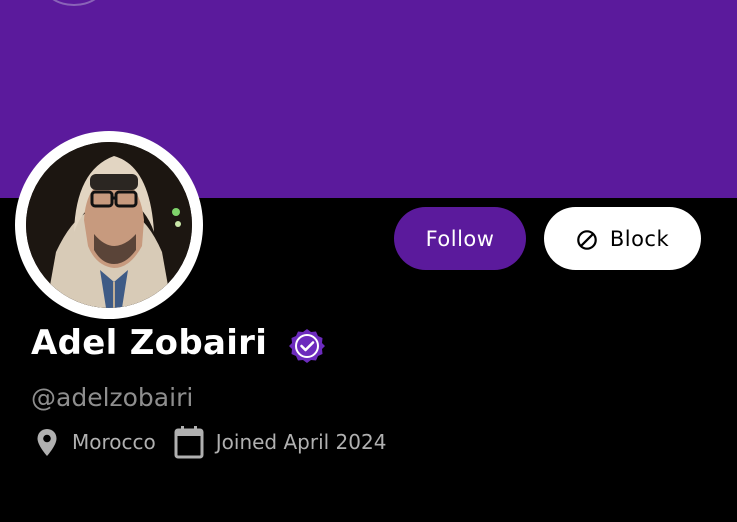 The image size is (737, 522). What do you see at coordinates (301, 442) in the screenshot?
I see `joined-text: Joined April 2024` at bounding box center [301, 442].